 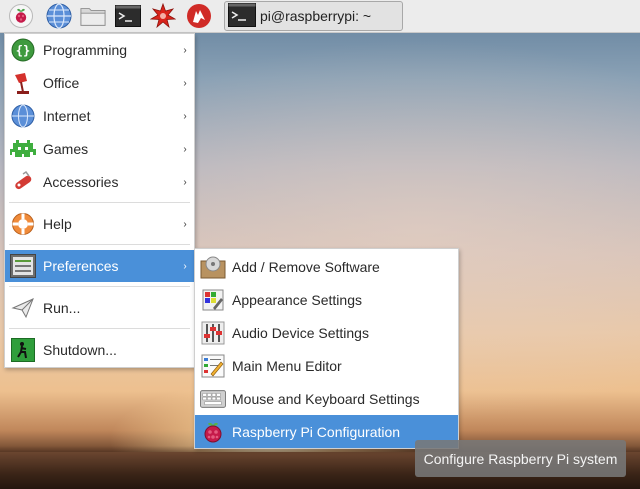 I want to click on submenu-item-mouse-keyboard-settings: Mouse and Keyboard Settings, so click(x=326, y=398).